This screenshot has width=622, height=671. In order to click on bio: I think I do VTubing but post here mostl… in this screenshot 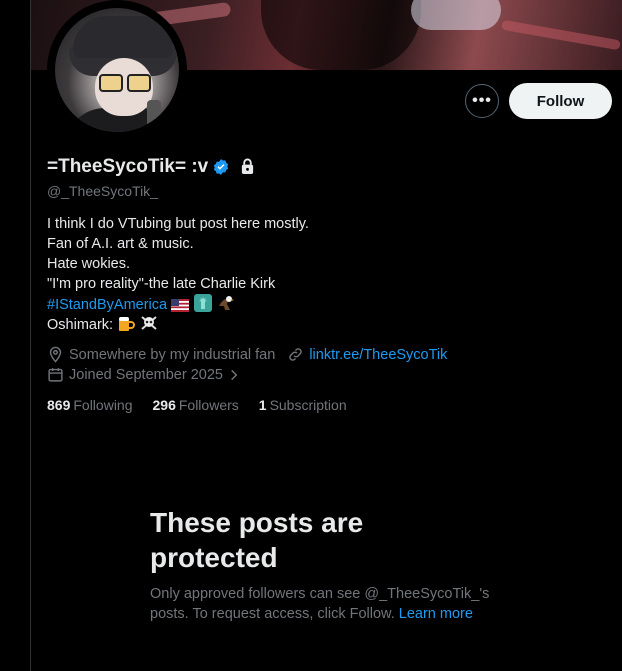, I will do `click(178, 274)`.